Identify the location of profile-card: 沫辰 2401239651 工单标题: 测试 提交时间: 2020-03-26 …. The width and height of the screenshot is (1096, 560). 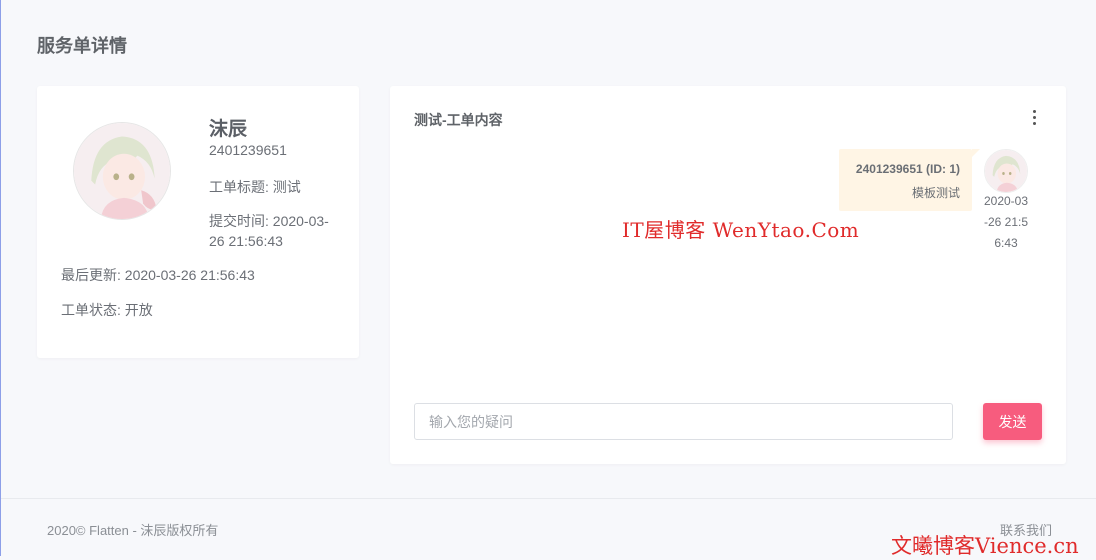
(198, 222).